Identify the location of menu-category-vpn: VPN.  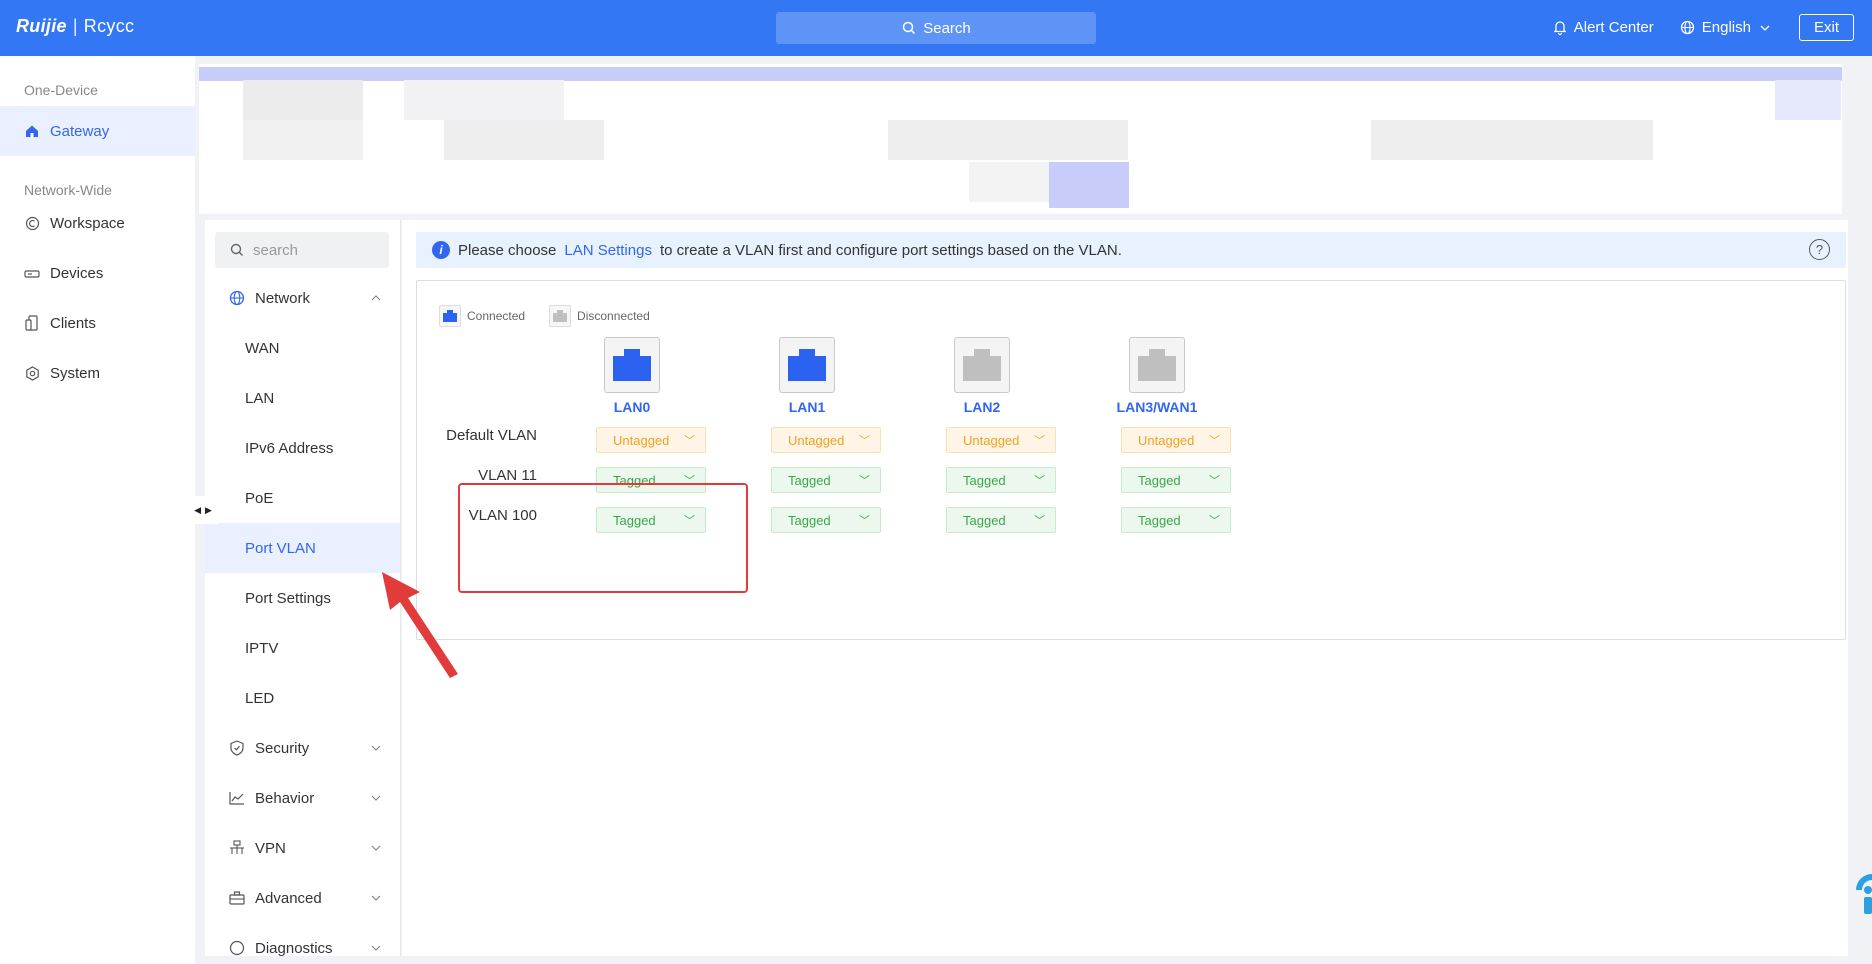
(302, 848).